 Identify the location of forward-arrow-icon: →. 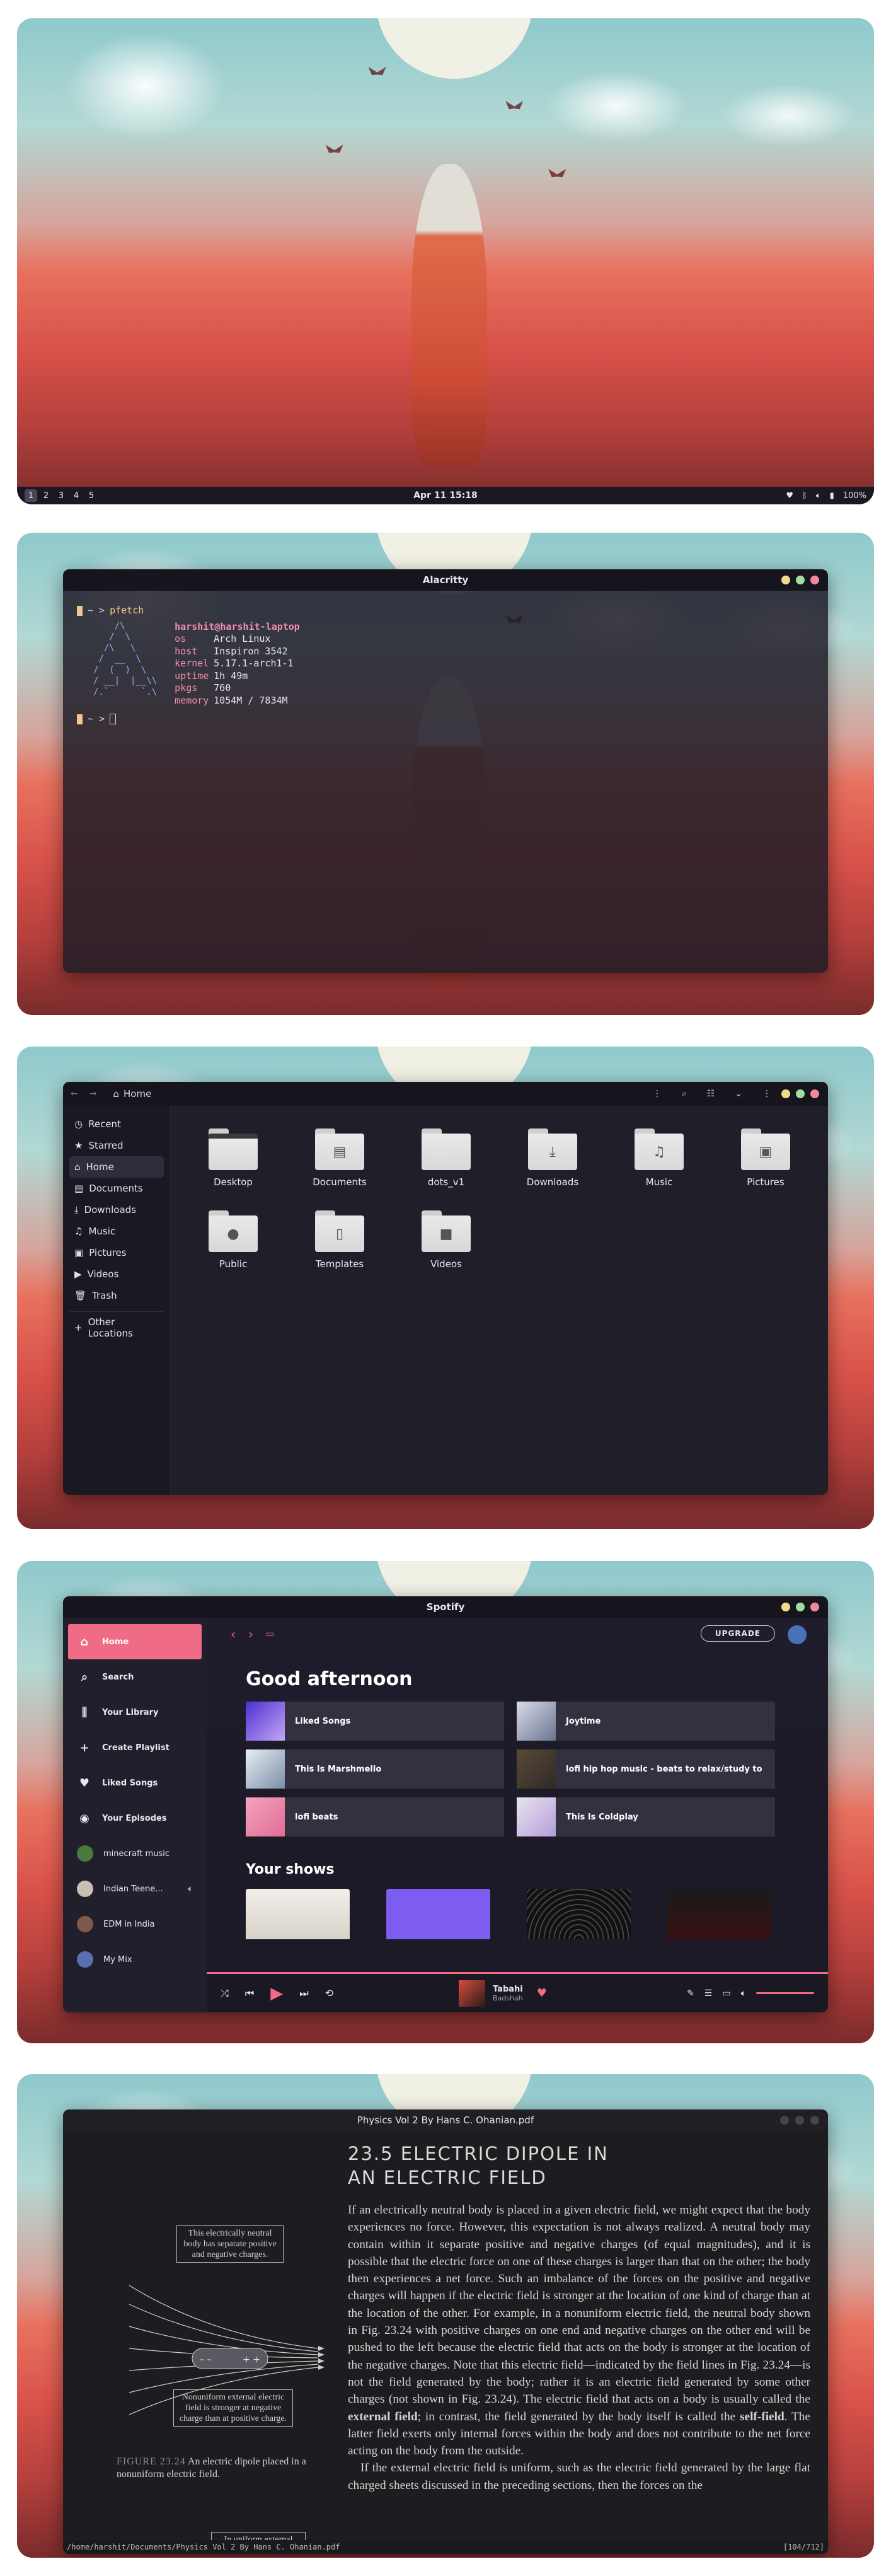
(93, 1094).